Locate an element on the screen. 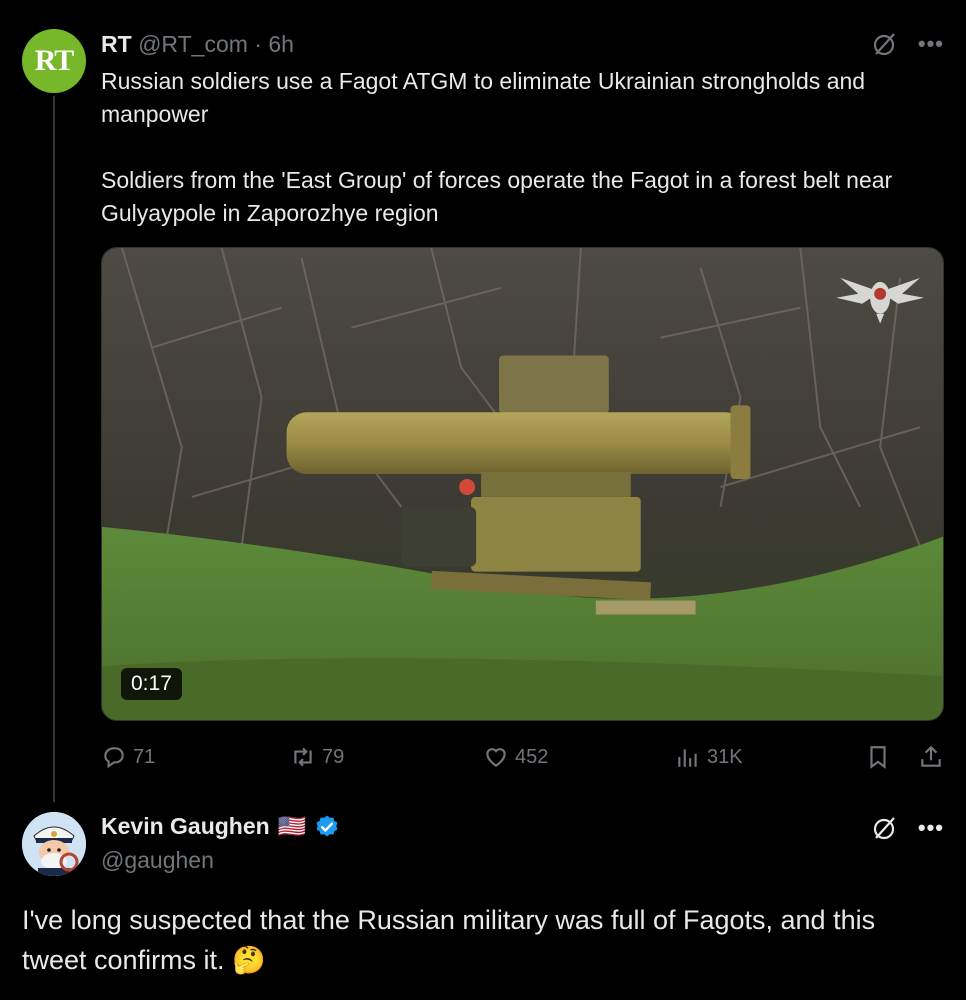  avatar: RT is located at coordinates (54, 61).